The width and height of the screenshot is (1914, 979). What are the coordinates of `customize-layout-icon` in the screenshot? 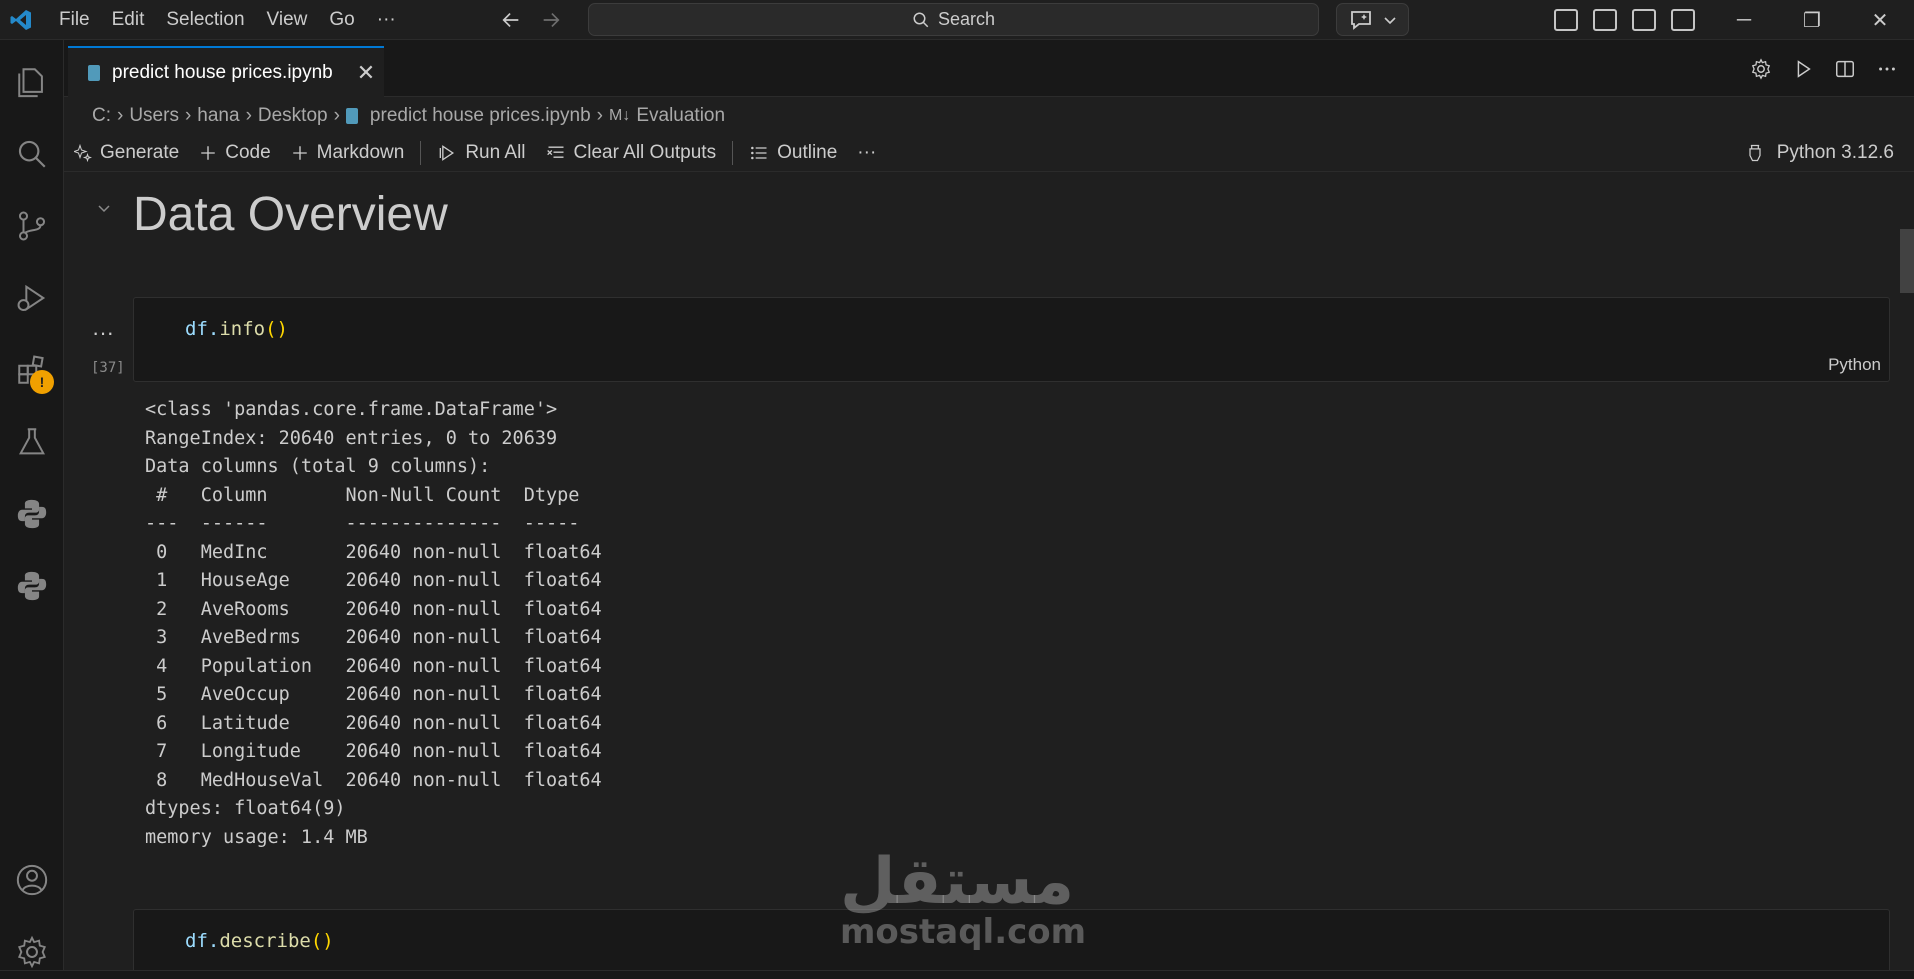 It's located at (1566, 20).